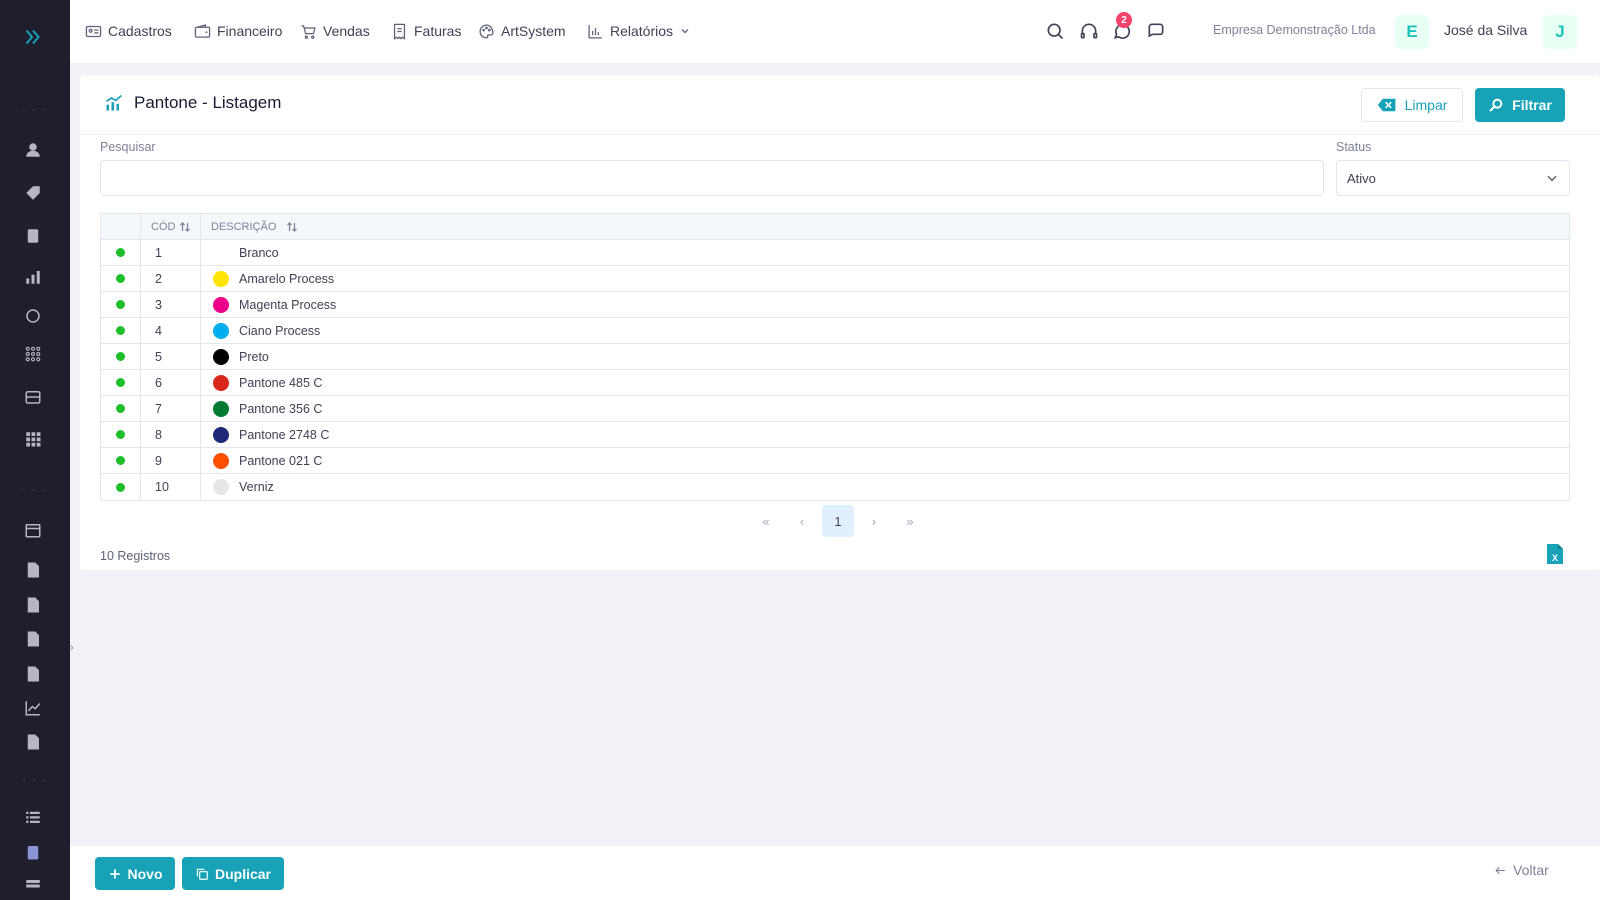 The height and width of the screenshot is (900, 1600). Describe the element at coordinates (33, 193) in the screenshot. I see `tag-icon` at that location.